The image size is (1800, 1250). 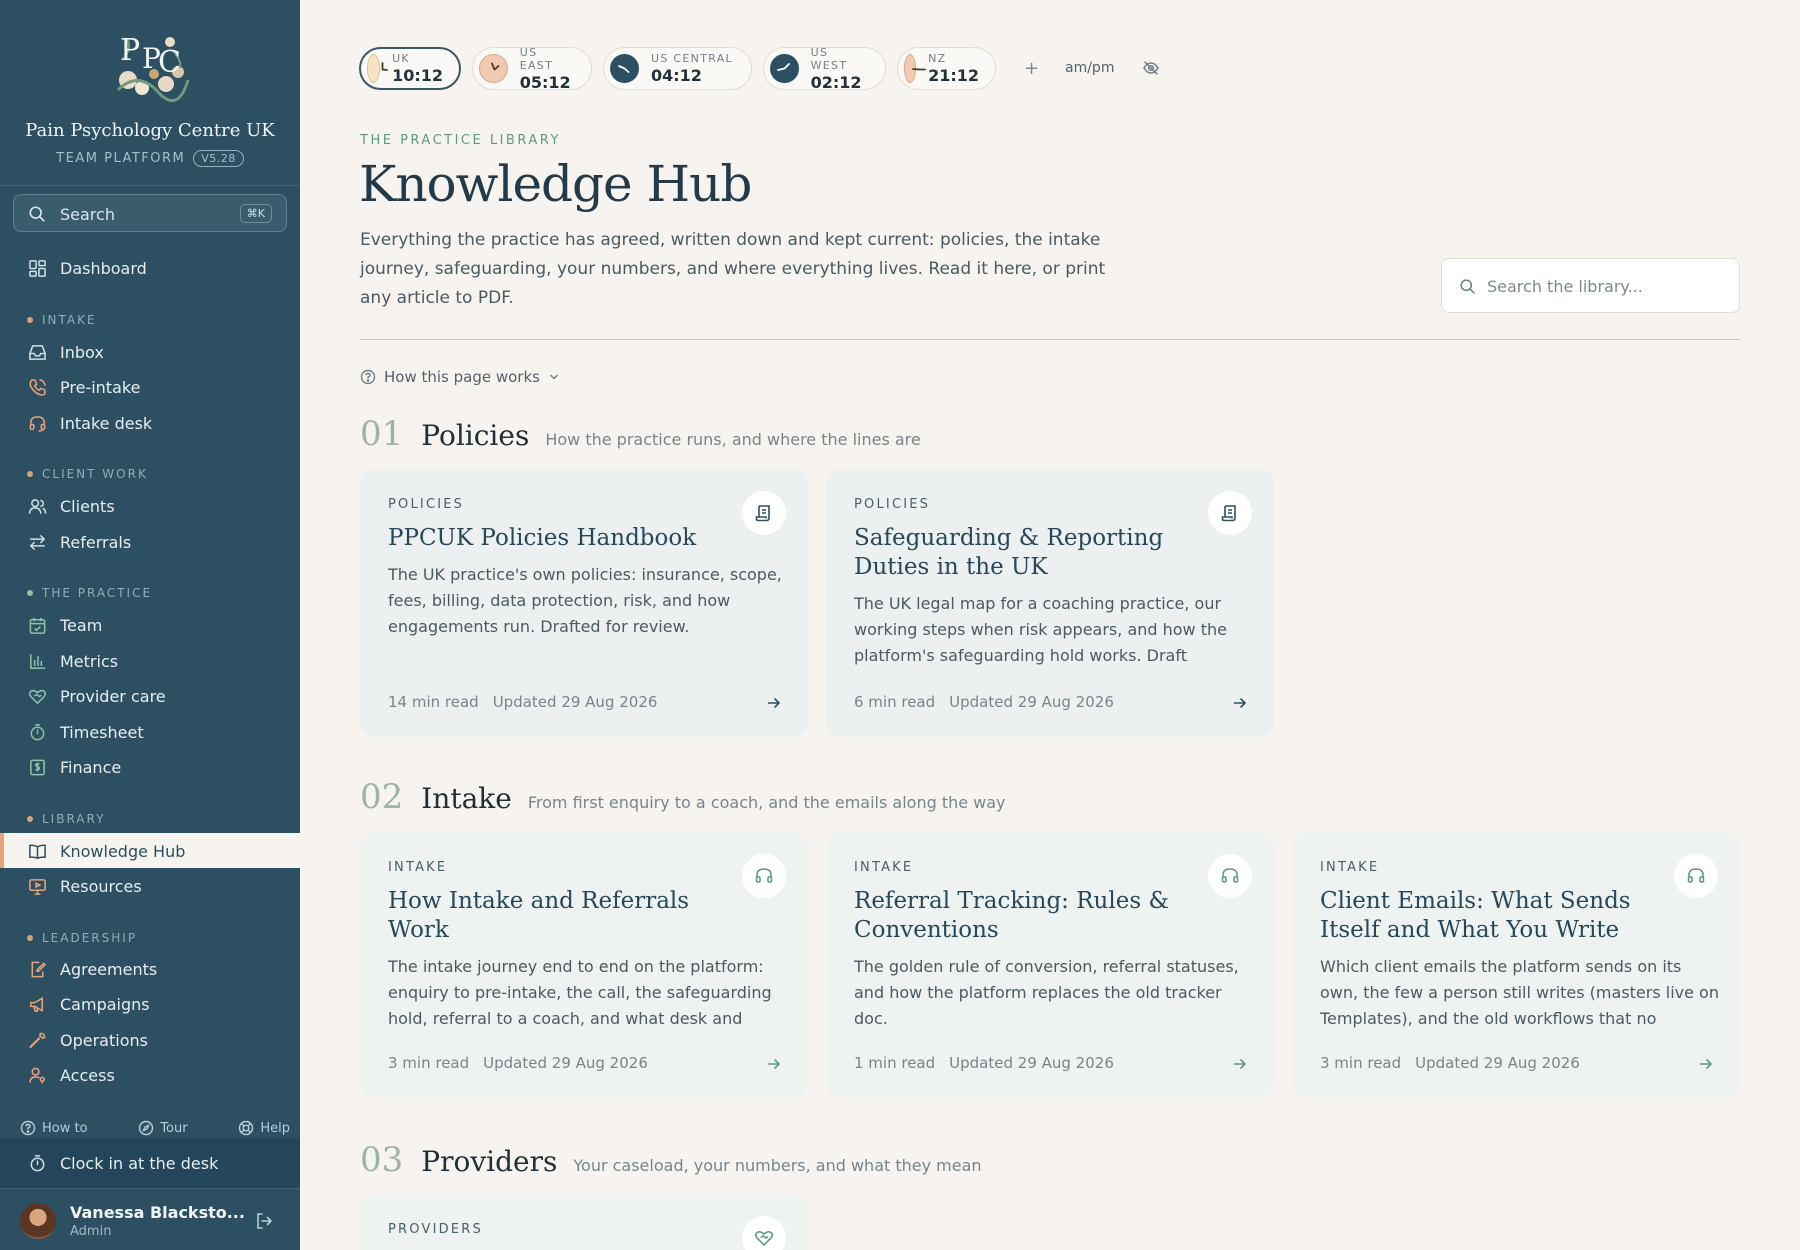 I want to click on sidebar-item-access: Access, so click(x=150, y=1075).